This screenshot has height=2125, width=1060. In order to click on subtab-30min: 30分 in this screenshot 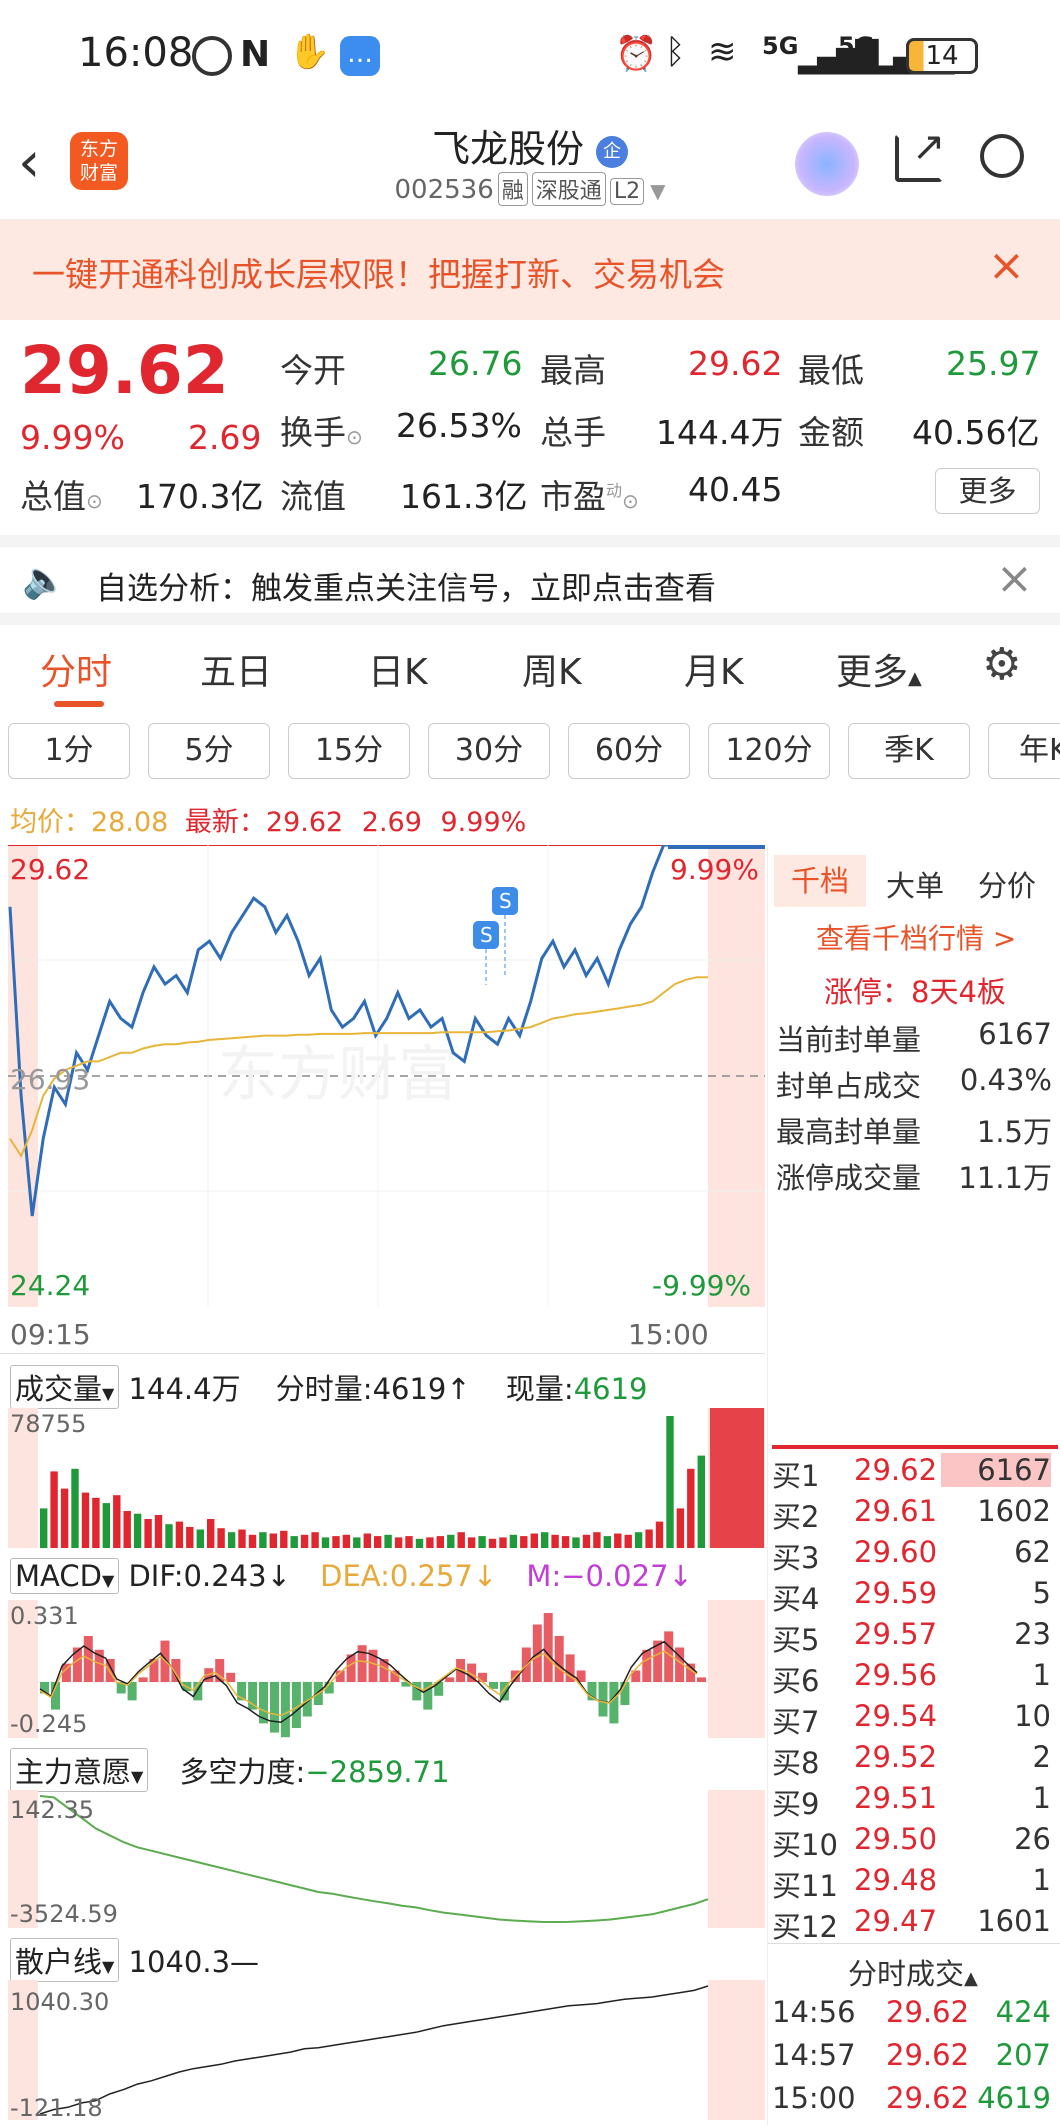, I will do `click(489, 751)`.